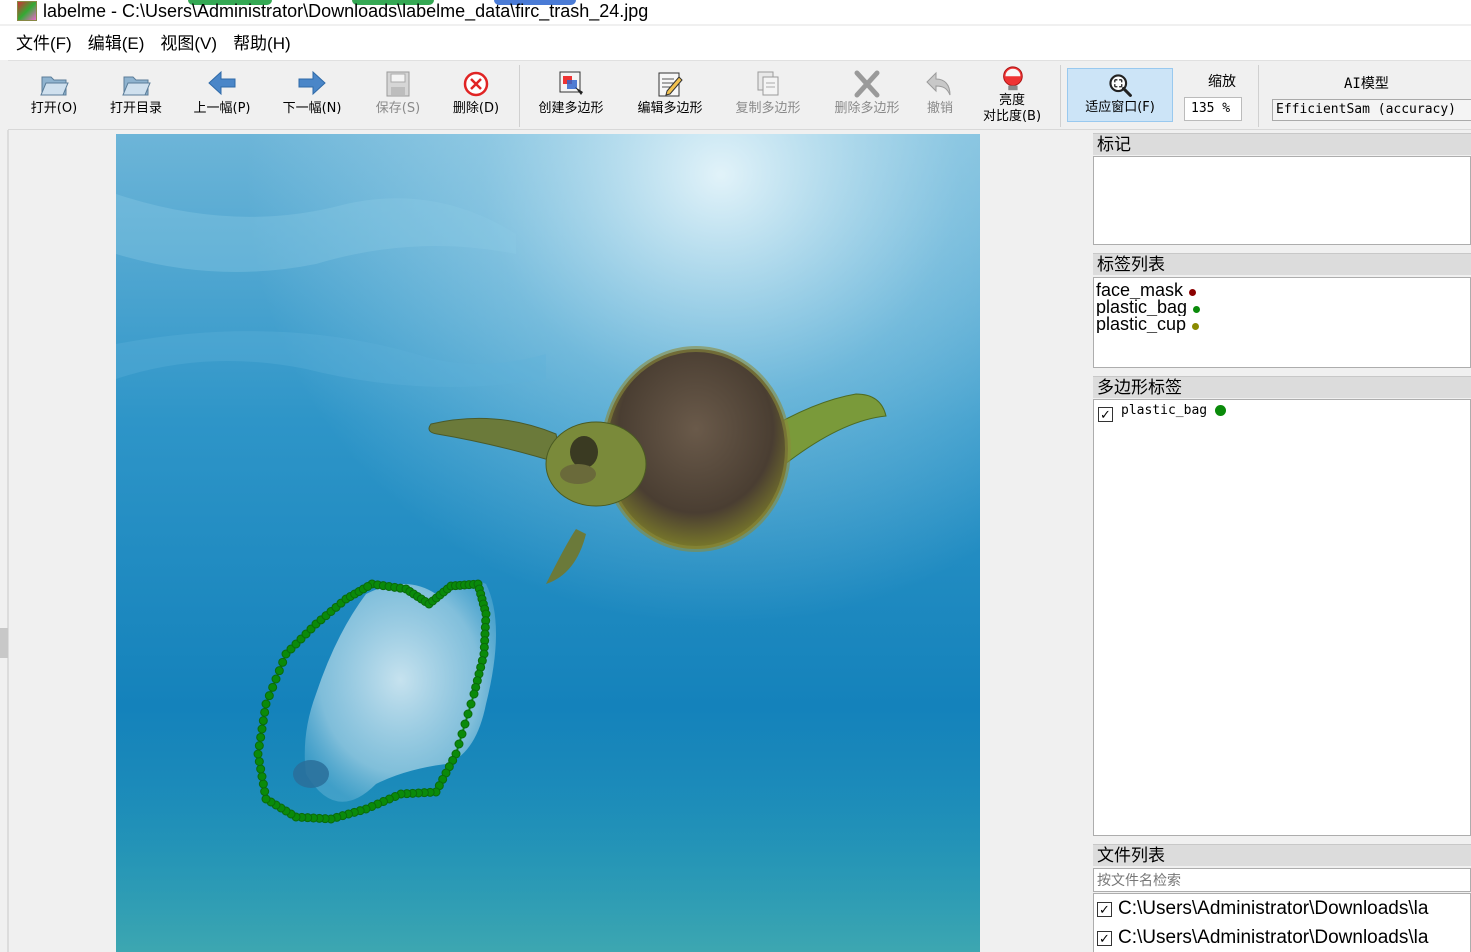  Describe the element at coordinates (44, 43) in the screenshot. I see `menu-file: 文件(F)` at that location.